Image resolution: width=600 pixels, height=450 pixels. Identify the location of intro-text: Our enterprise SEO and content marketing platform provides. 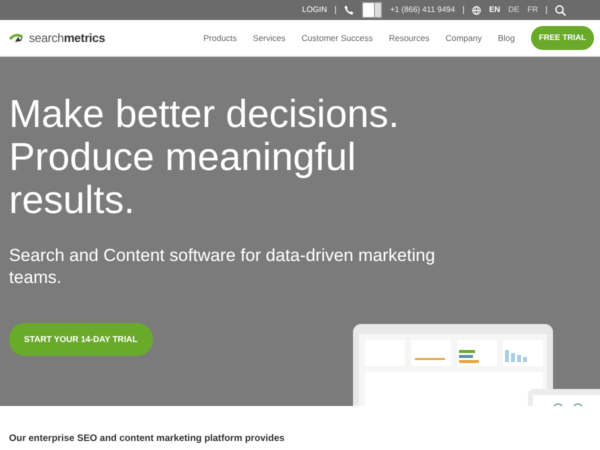
(147, 439).